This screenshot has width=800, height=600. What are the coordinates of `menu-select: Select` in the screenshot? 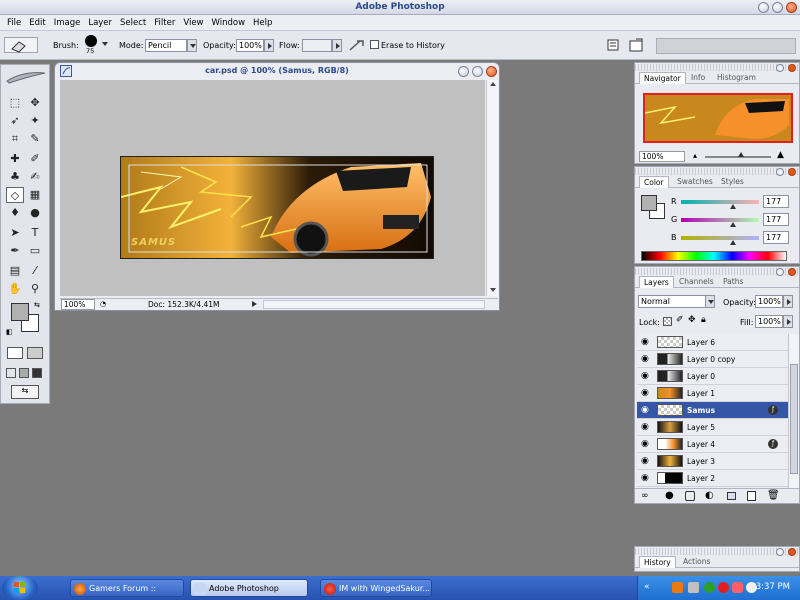 It's located at (133, 23).